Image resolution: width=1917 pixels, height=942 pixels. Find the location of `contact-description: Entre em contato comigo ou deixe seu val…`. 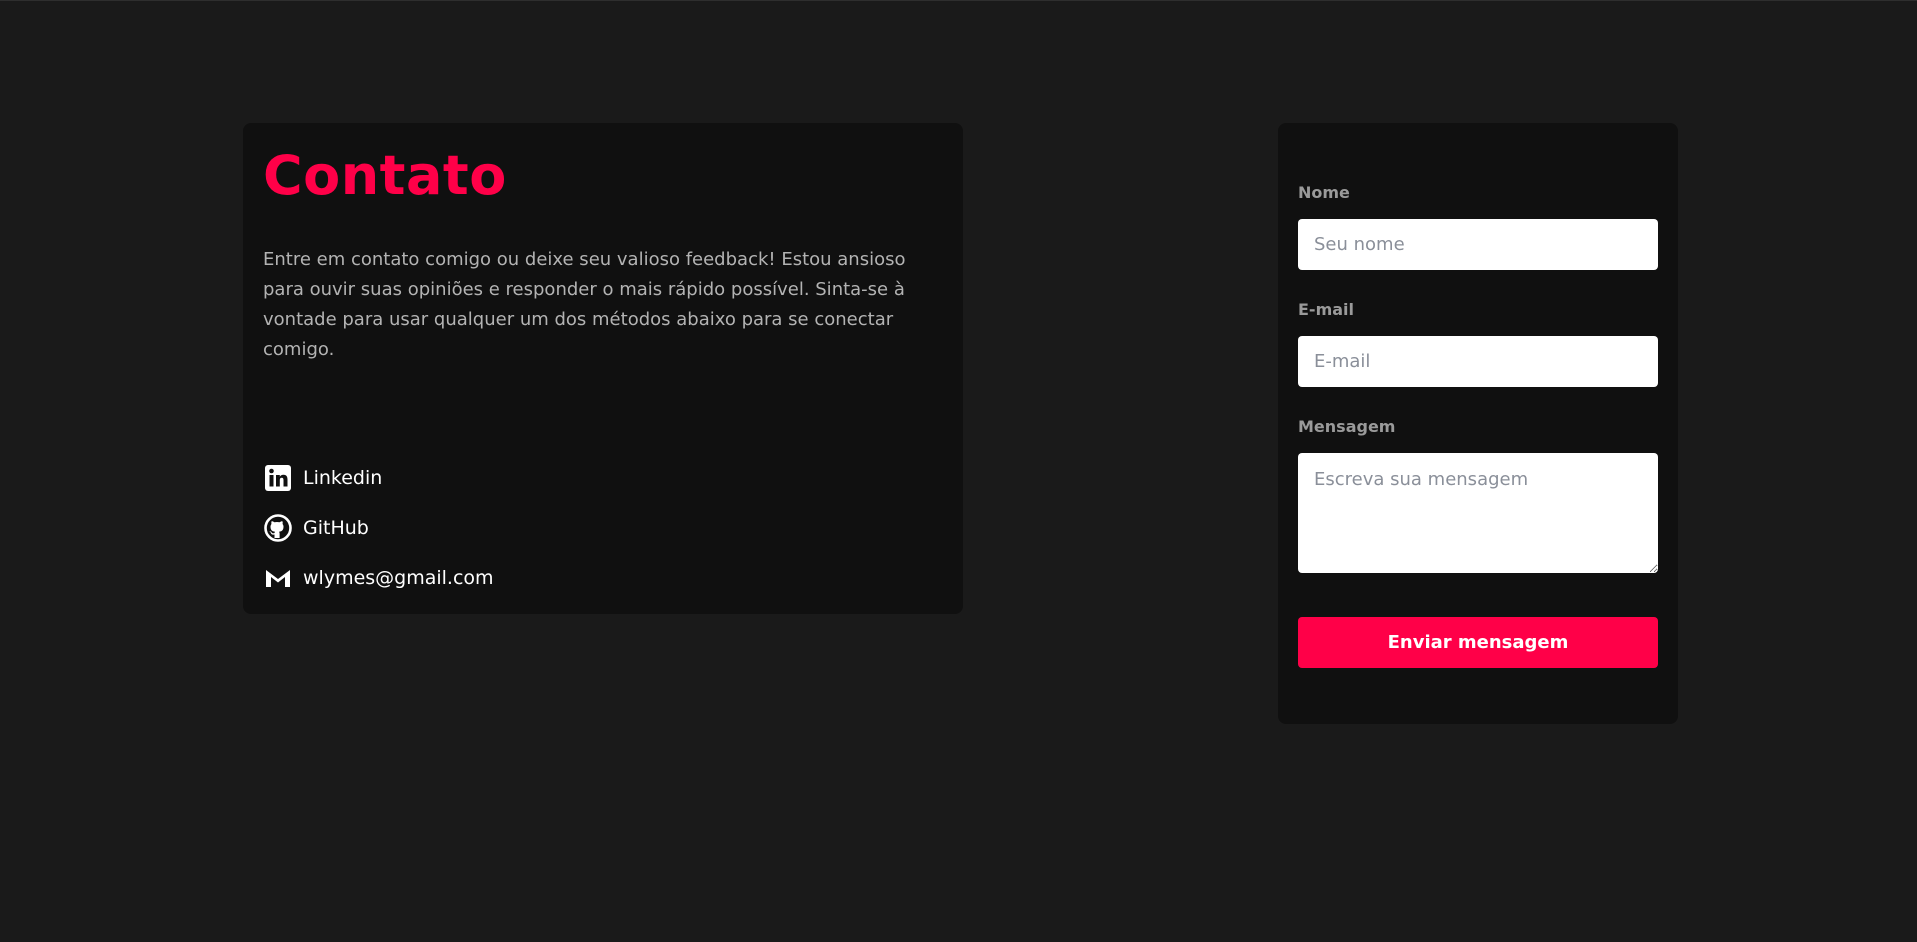

contact-description: Entre em contato comigo ou deixe seu val… is located at coordinates (584, 304).